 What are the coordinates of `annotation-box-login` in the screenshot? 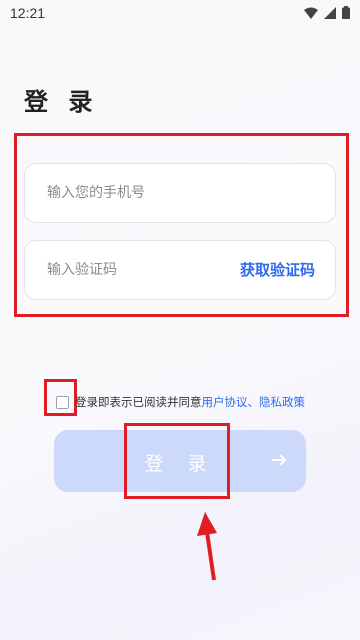 It's located at (177, 461).